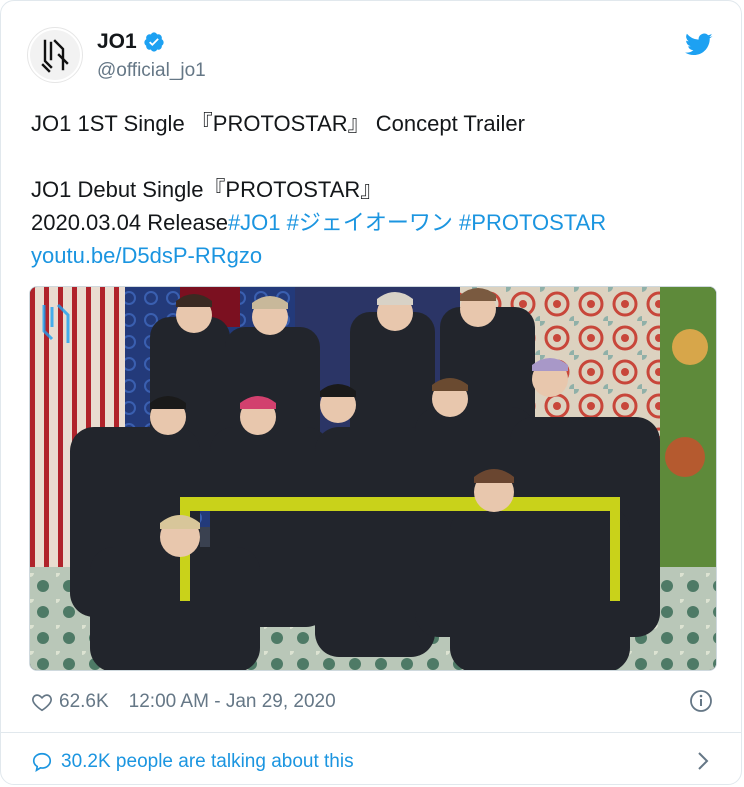 Image resolution: width=744 pixels, height=787 pixels. Describe the element at coordinates (117, 42) in the screenshot. I see `display-name: JO1` at that location.